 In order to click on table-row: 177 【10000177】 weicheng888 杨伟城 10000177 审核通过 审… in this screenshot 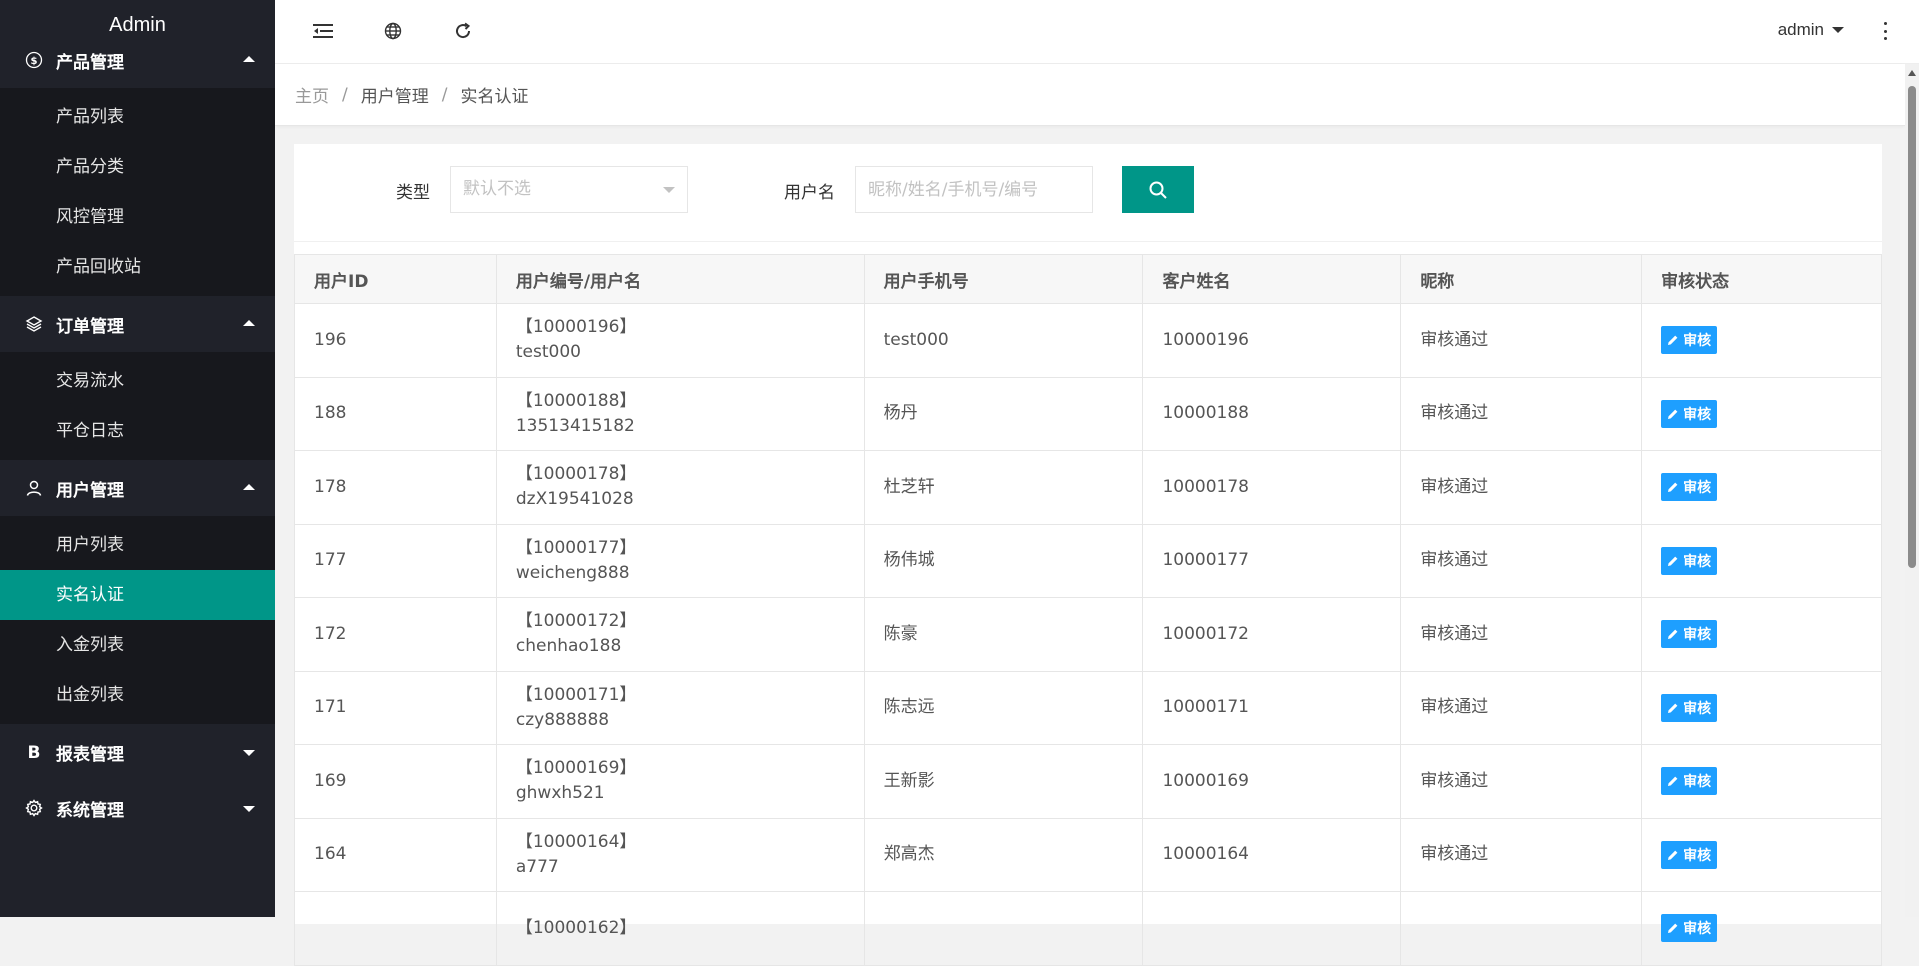, I will do `click(1088, 560)`.